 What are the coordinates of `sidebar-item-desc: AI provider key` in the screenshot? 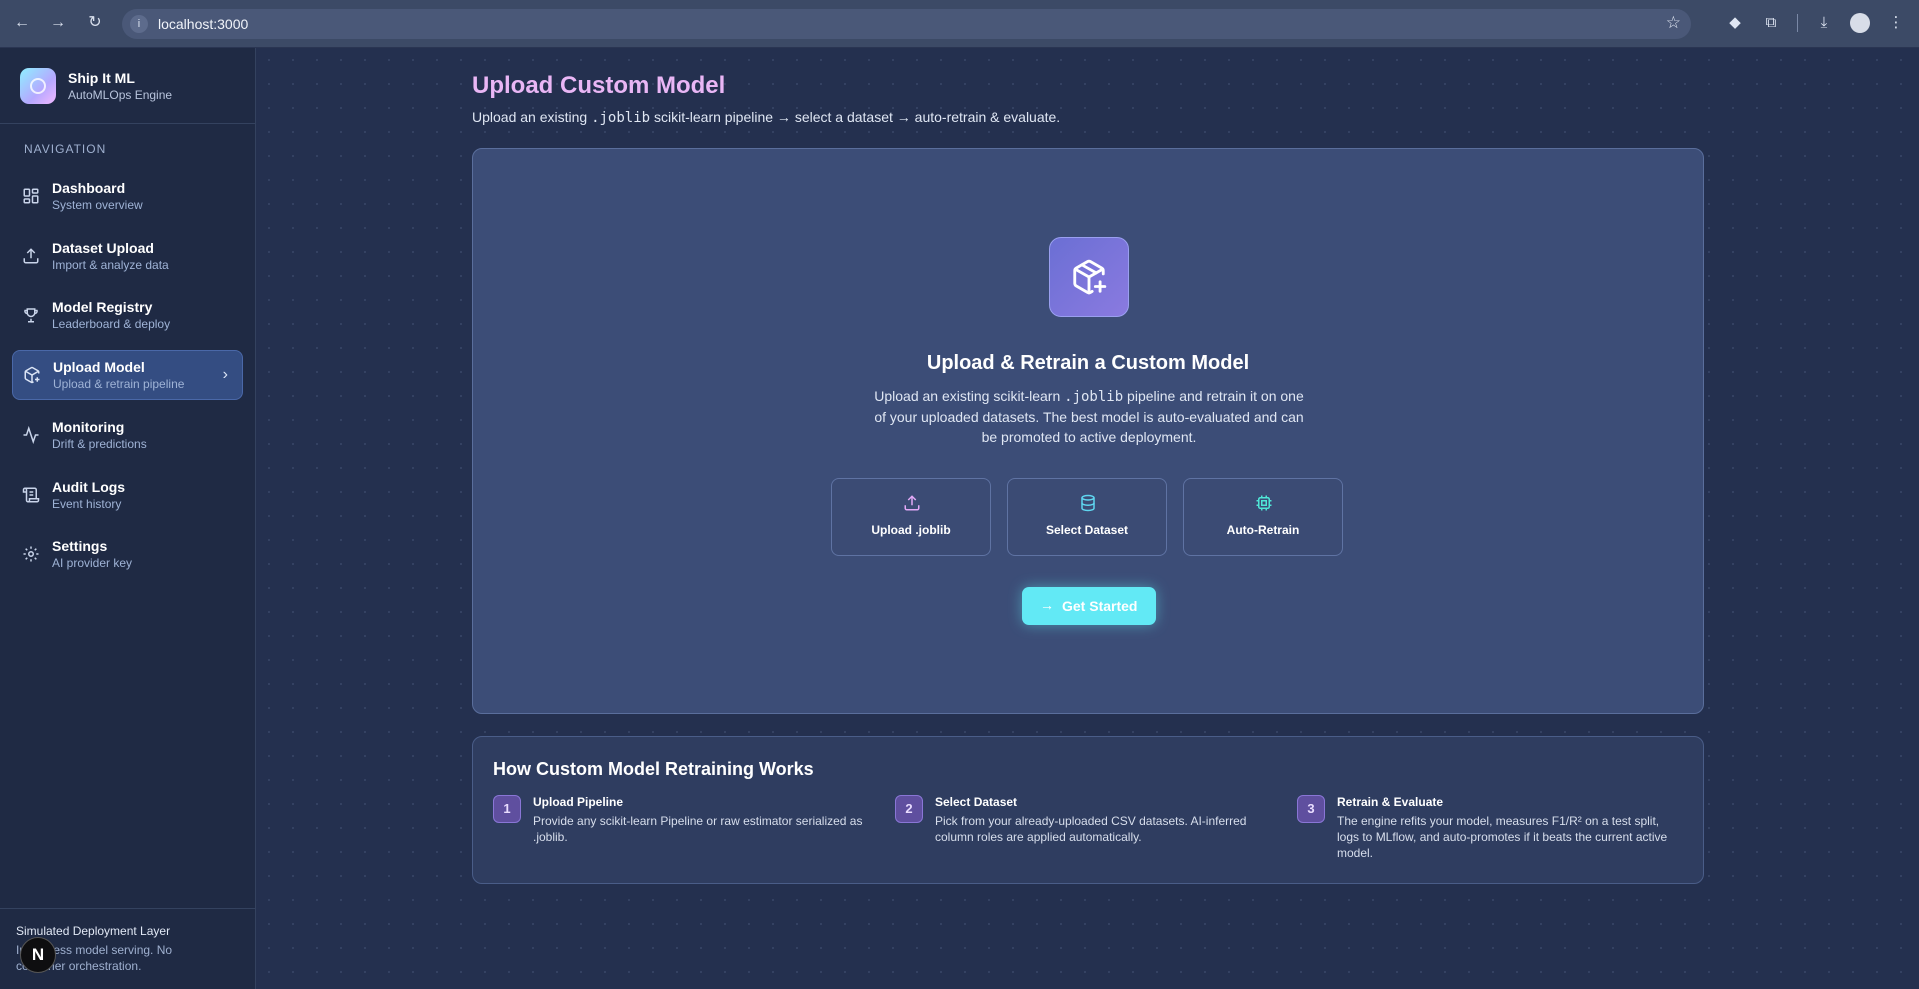 It's located at (92, 563).